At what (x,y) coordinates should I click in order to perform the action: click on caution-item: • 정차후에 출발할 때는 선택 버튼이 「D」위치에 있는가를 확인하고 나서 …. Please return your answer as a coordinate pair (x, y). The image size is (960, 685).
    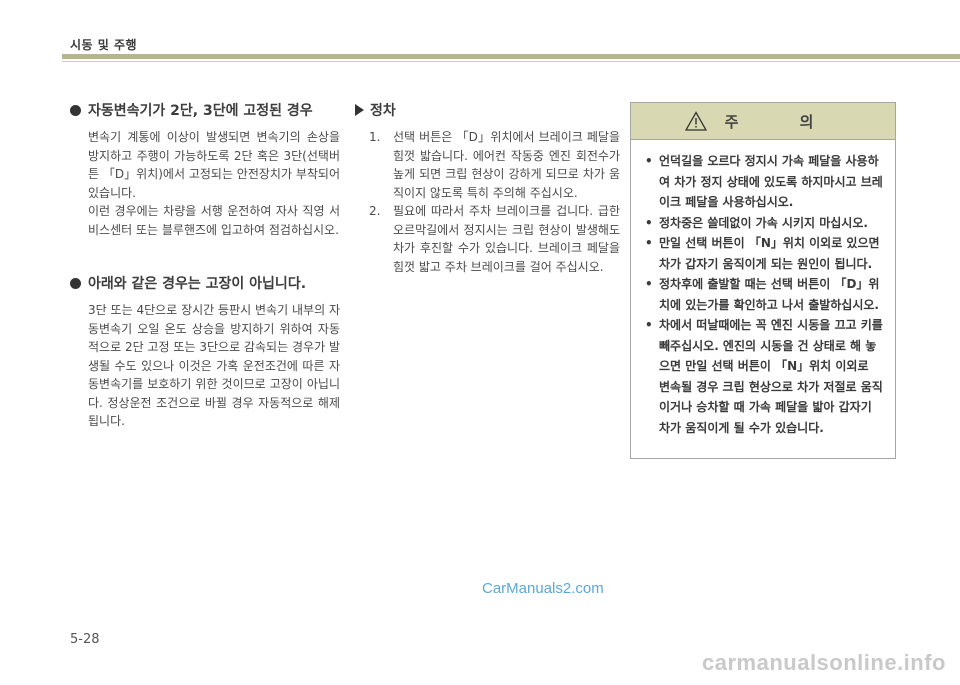
    Looking at the image, I should click on (764, 294).